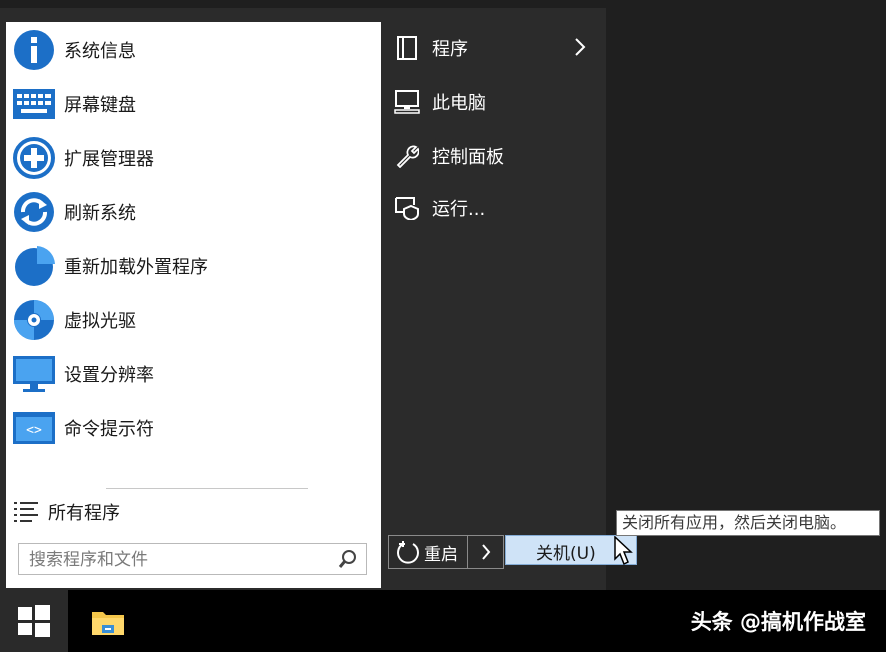  What do you see at coordinates (34, 50) in the screenshot?
I see `info-icon` at bounding box center [34, 50].